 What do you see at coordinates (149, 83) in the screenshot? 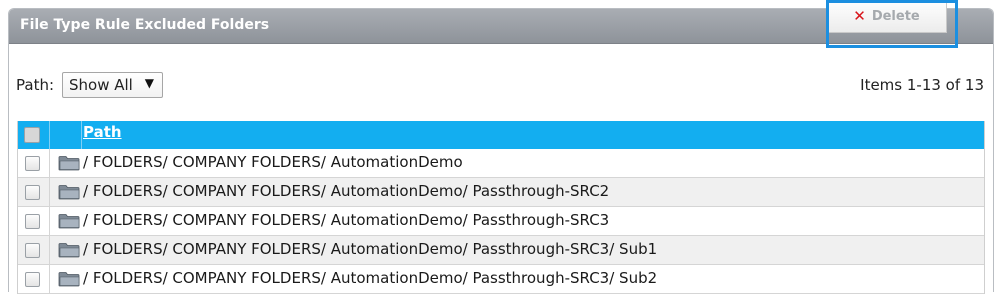
I see `dropdown-arrow-icon: ▼` at bounding box center [149, 83].